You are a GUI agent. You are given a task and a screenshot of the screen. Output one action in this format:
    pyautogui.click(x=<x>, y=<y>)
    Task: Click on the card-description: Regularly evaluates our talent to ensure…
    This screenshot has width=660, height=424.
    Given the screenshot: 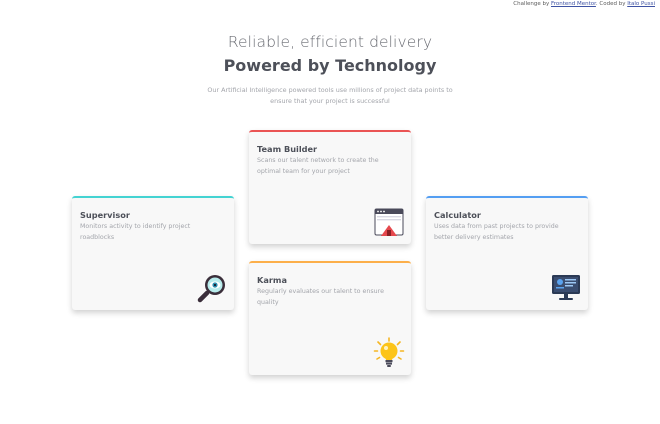 What is the action you would take?
    pyautogui.click(x=320, y=297)
    